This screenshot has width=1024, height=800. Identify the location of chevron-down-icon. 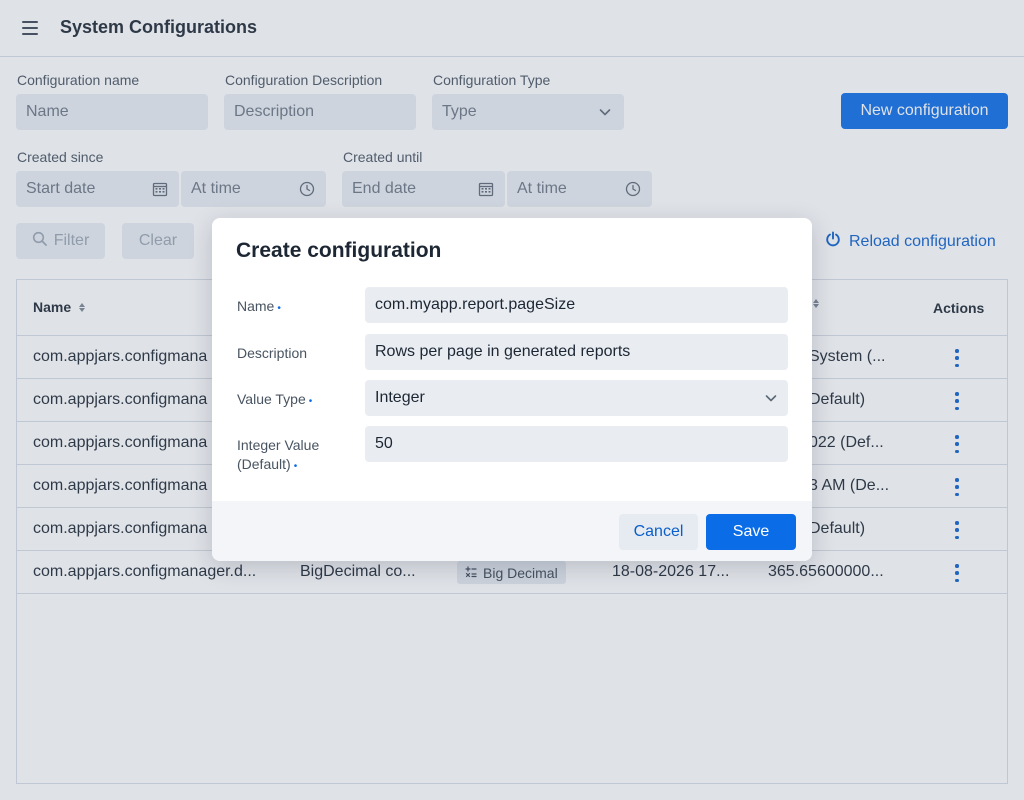
(771, 398).